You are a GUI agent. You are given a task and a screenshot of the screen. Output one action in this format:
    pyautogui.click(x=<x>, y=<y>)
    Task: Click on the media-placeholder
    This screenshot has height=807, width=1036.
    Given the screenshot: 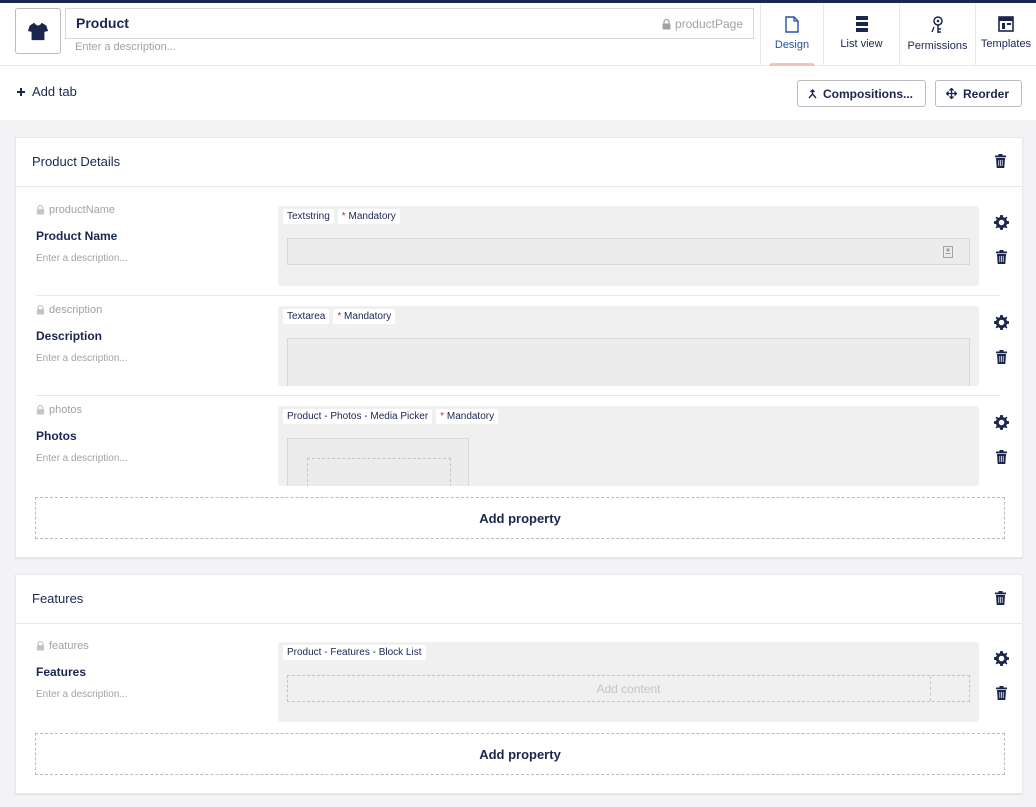 What is the action you would take?
    pyautogui.click(x=379, y=472)
    